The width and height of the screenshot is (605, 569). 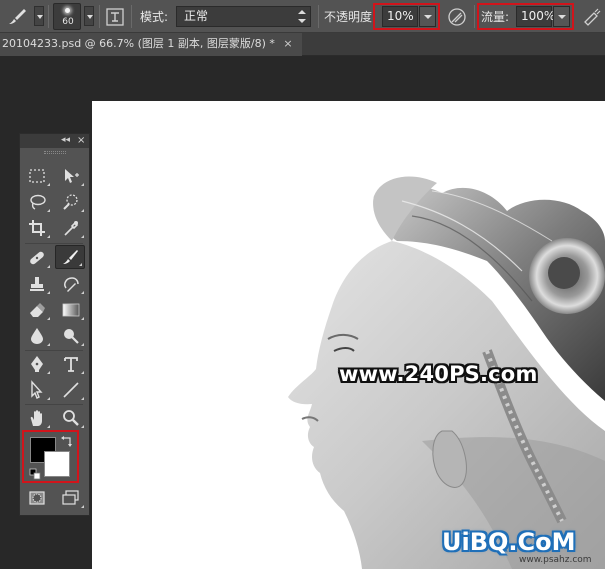 What do you see at coordinates (65, 140) in the screenshot?
I see `collapse-icon: ◂◂` at bounding box center [65, 140].